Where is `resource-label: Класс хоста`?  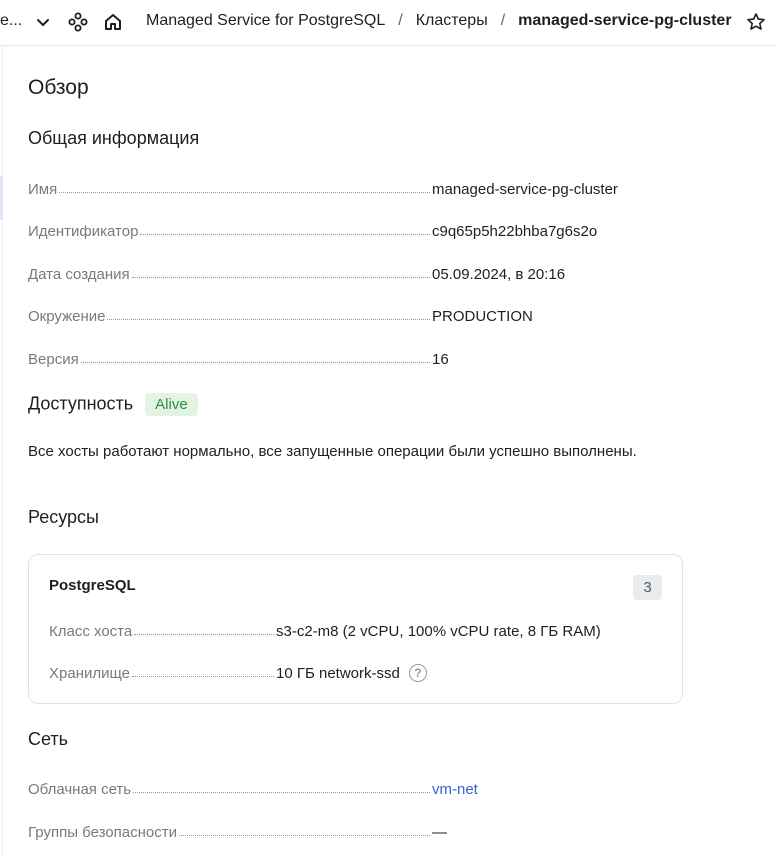
resource-label: Класс хоста is located at coordinates (91, 631).